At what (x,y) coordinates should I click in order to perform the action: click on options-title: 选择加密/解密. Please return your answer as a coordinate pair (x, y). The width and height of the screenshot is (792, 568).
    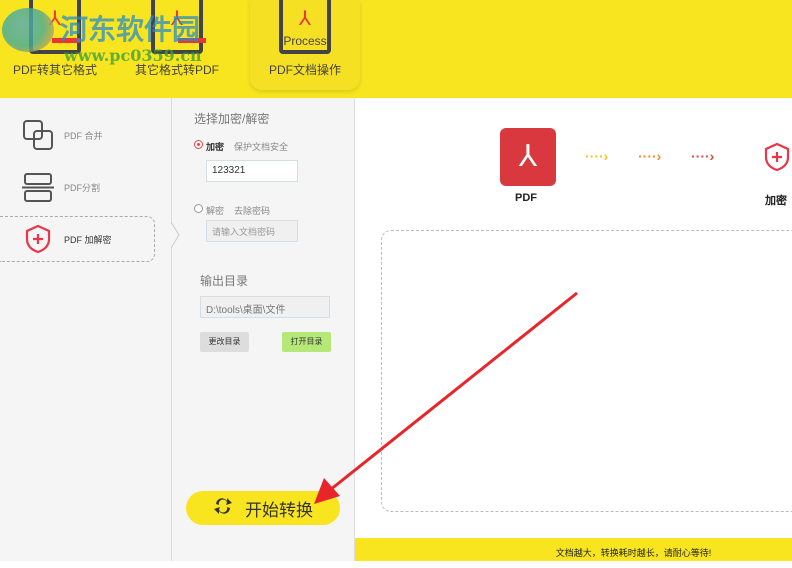
    Looking at the image, I should click on (232, 119).